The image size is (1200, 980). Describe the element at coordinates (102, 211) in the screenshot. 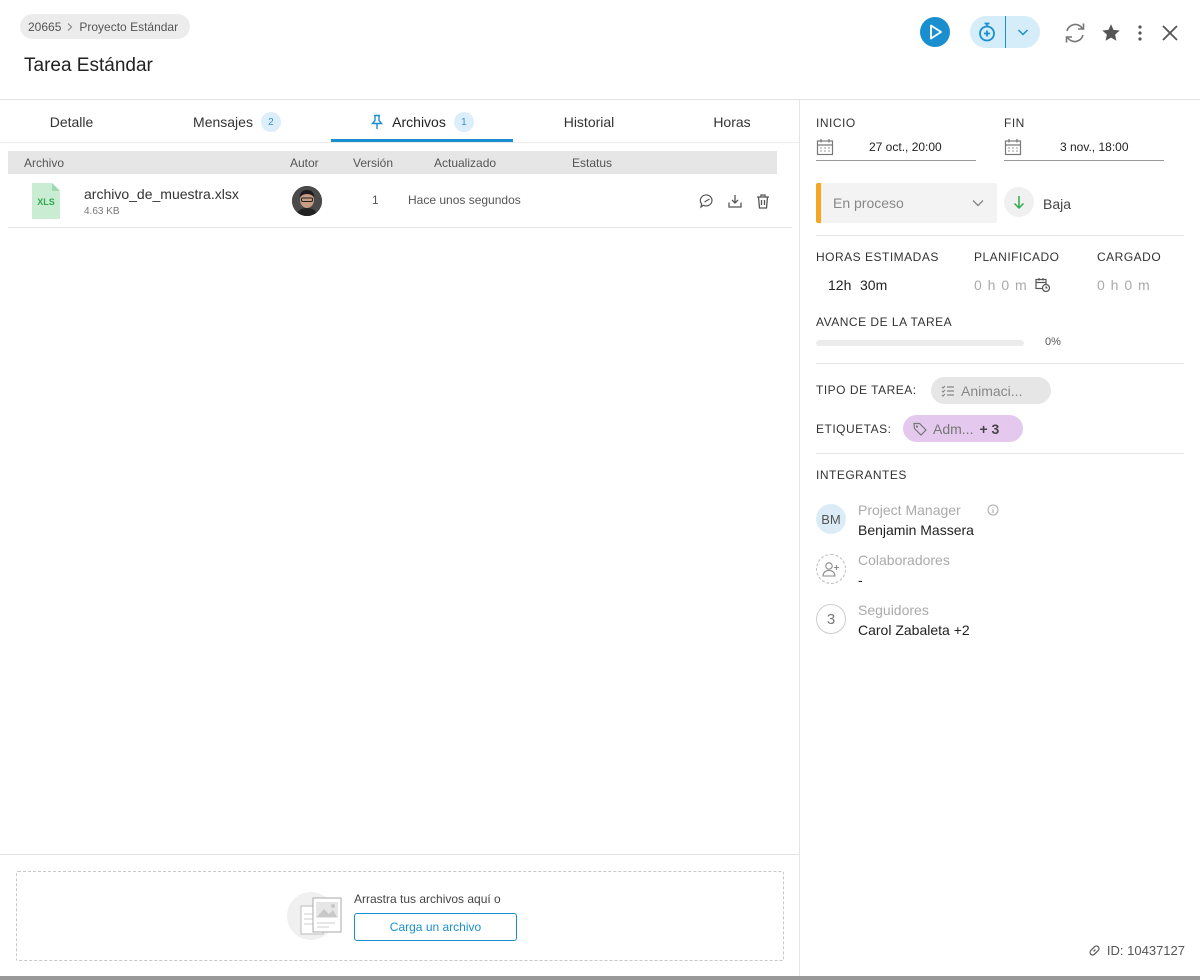

I see `file-size: 4.63 KB` at that location.